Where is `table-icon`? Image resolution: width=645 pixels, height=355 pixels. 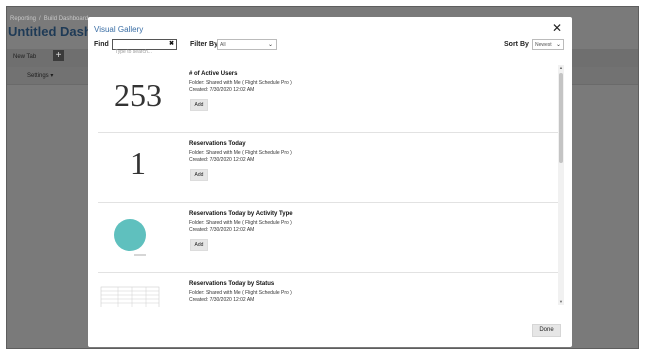
table-icon is located at coordinates (130, 296).